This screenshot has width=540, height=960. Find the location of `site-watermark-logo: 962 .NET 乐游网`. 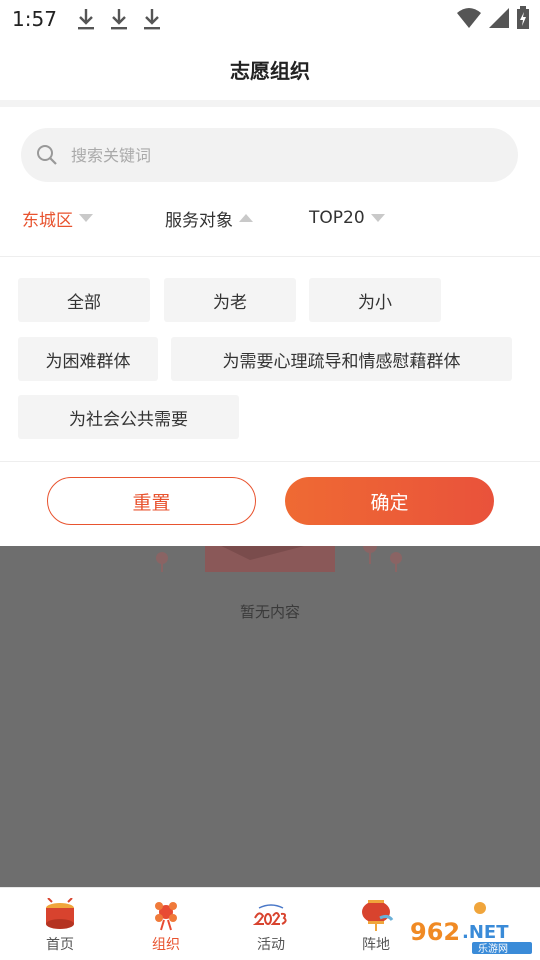

site-watermark-logo: 962 .NET 乐游网 is located at coordinates (468, 928).